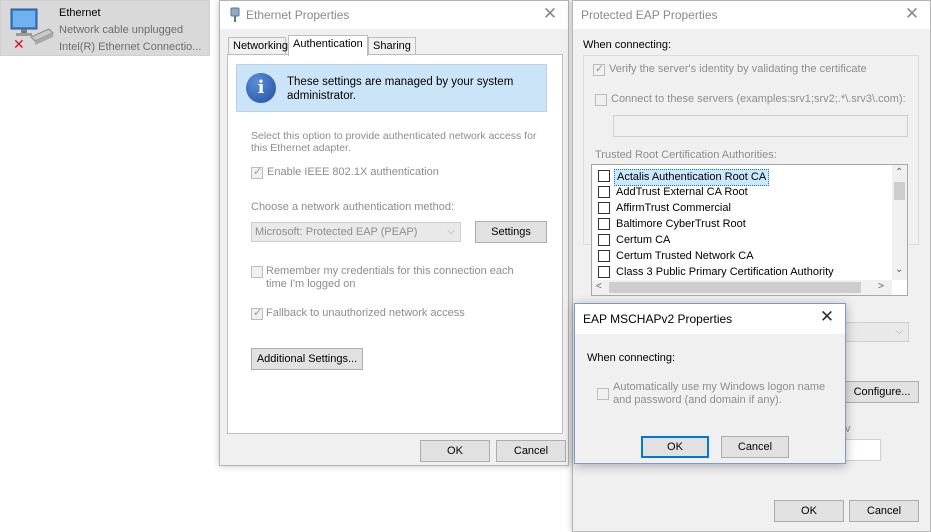 The width and height of the screenshot is (931, 532). Describe the element at coordinates (80, 13) in the screenshot. I see `adapter-name: Ethernet` at that location.